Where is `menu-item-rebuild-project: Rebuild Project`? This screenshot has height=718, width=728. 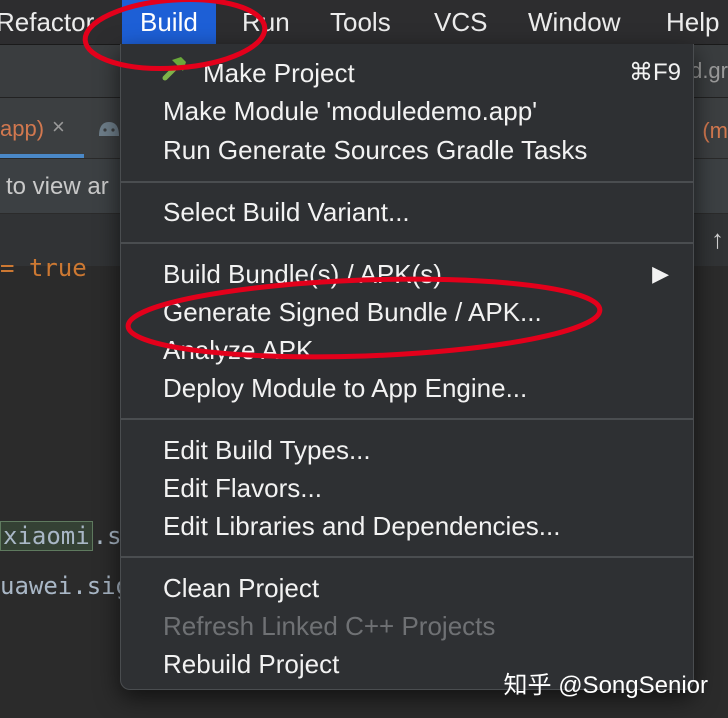
menu-item-rebuild-project: Rebuild Project is located at coordinates (251, 664).